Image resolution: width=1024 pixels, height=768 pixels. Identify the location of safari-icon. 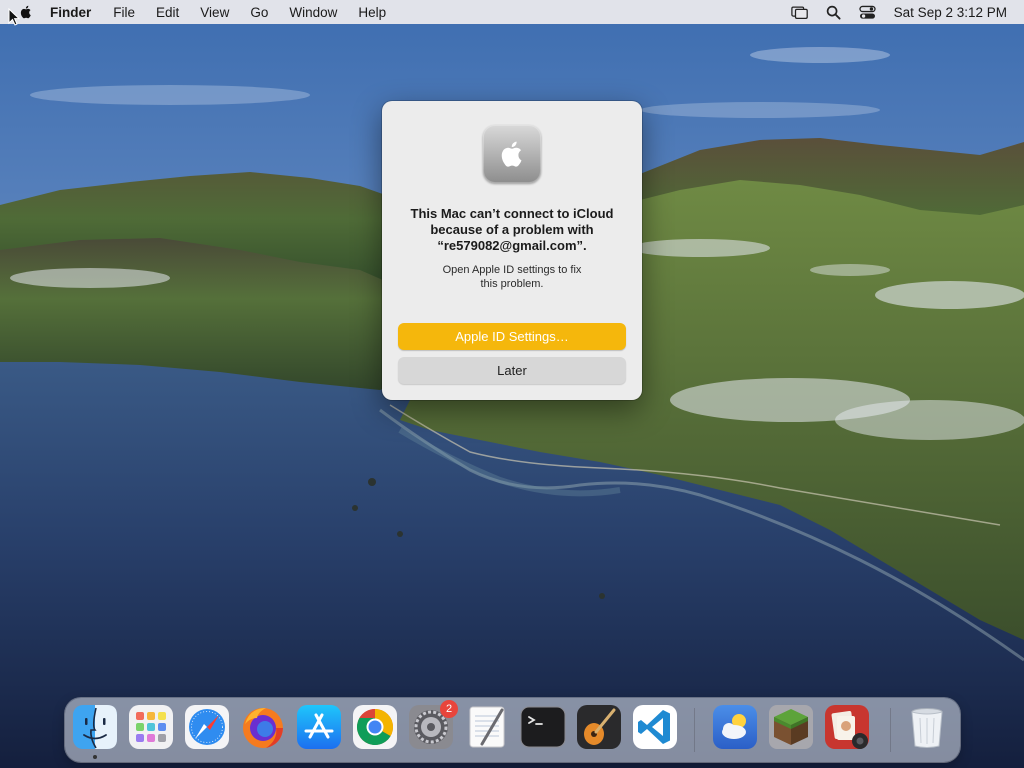
(207, 727).